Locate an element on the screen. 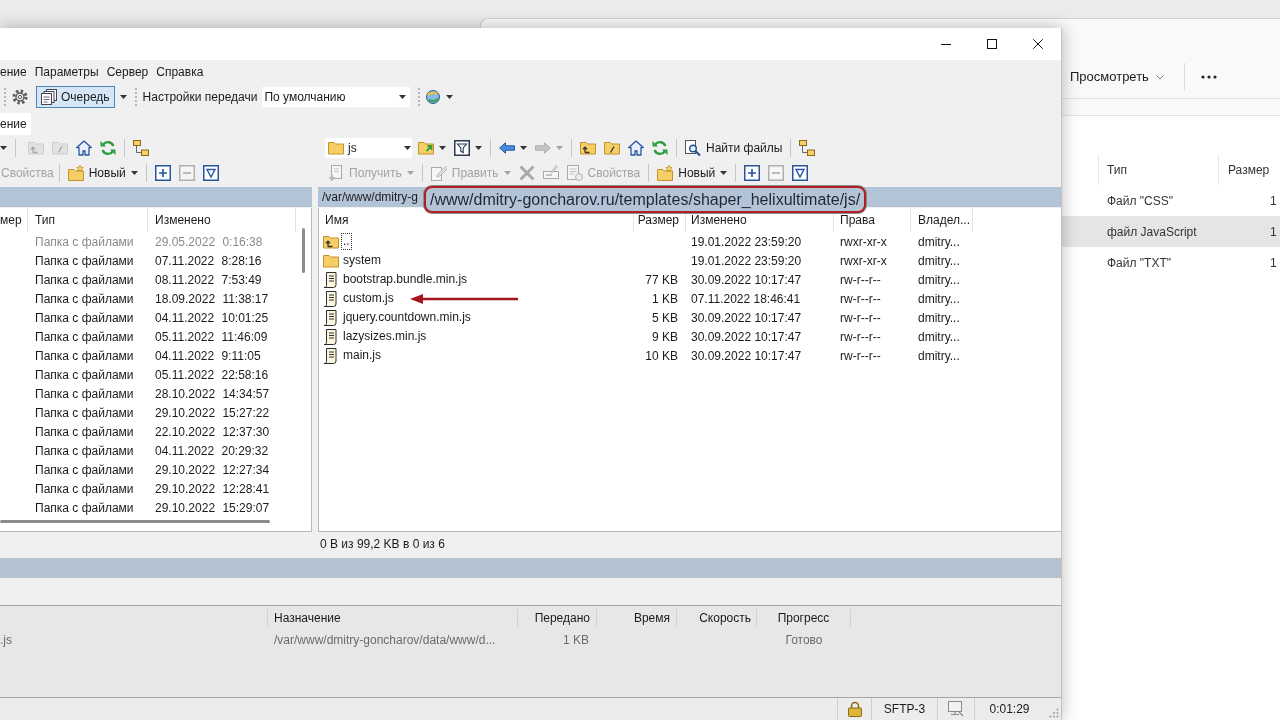 The width and height of the screenshot is (1280, 720). list-row: Папка с файлами 29.05.2022 0:16:38 is located at coordinates (148, 241).